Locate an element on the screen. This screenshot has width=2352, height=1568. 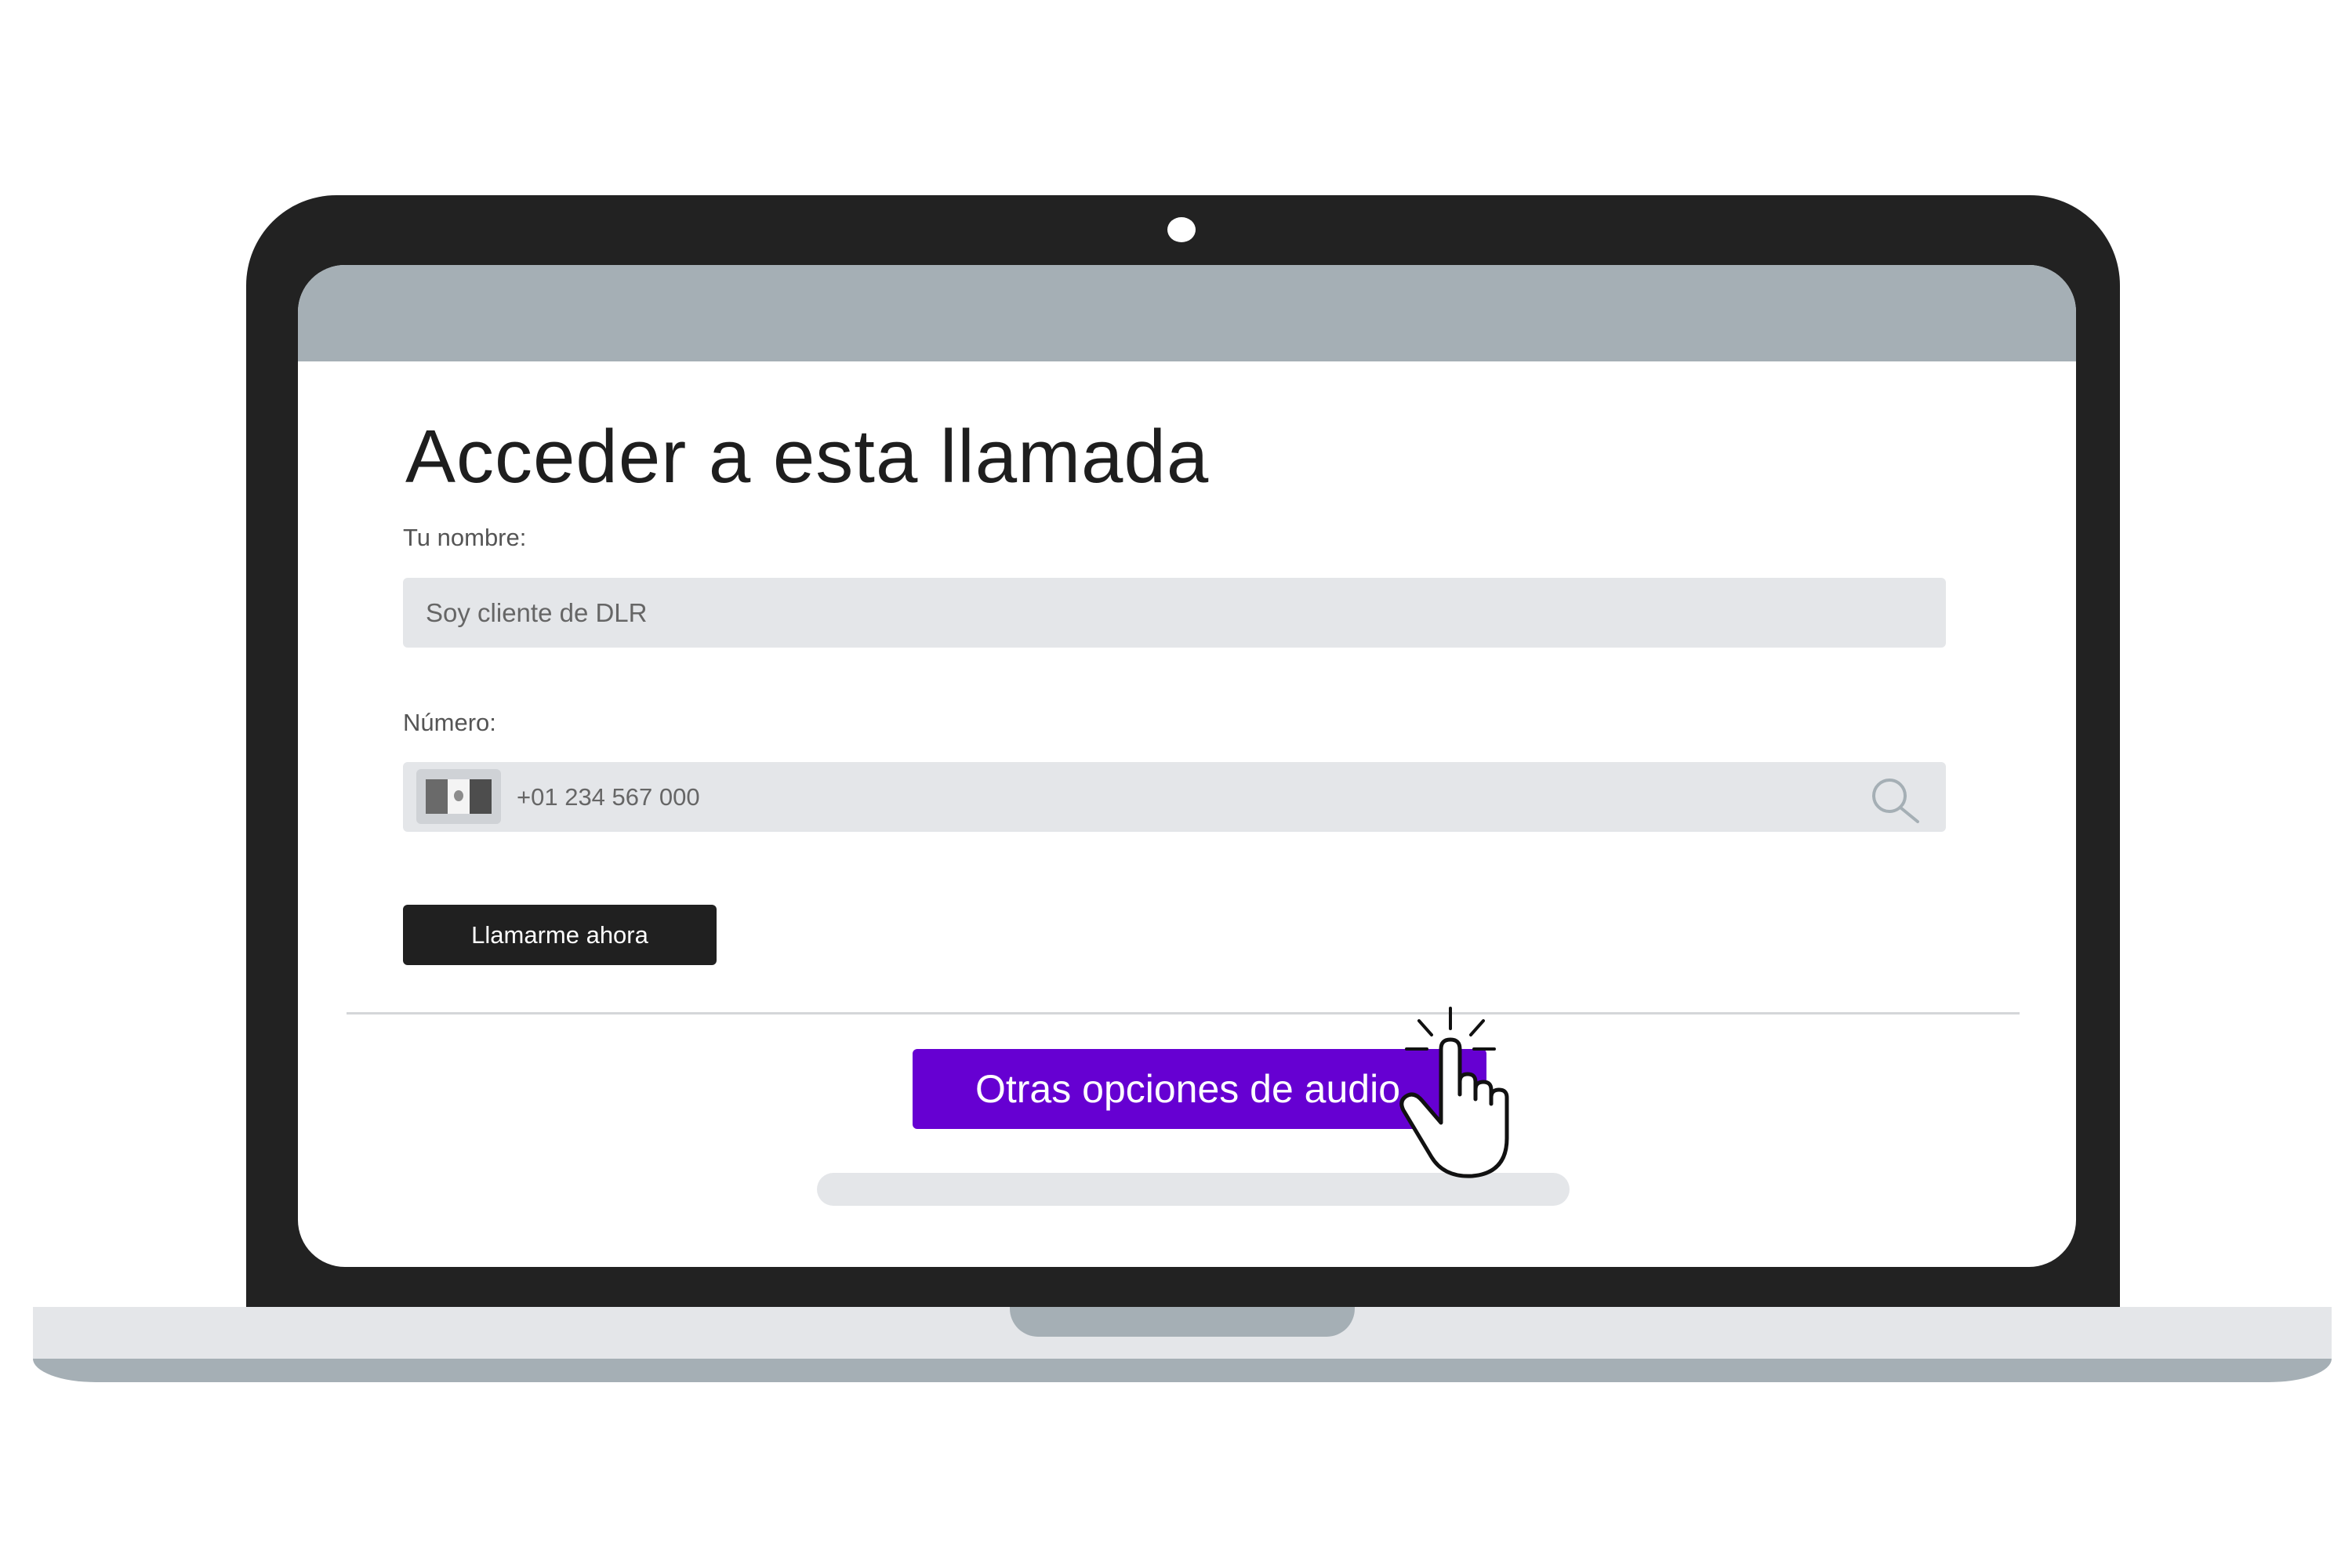
mexico-flag-icon is located at coordinates (459, 796).